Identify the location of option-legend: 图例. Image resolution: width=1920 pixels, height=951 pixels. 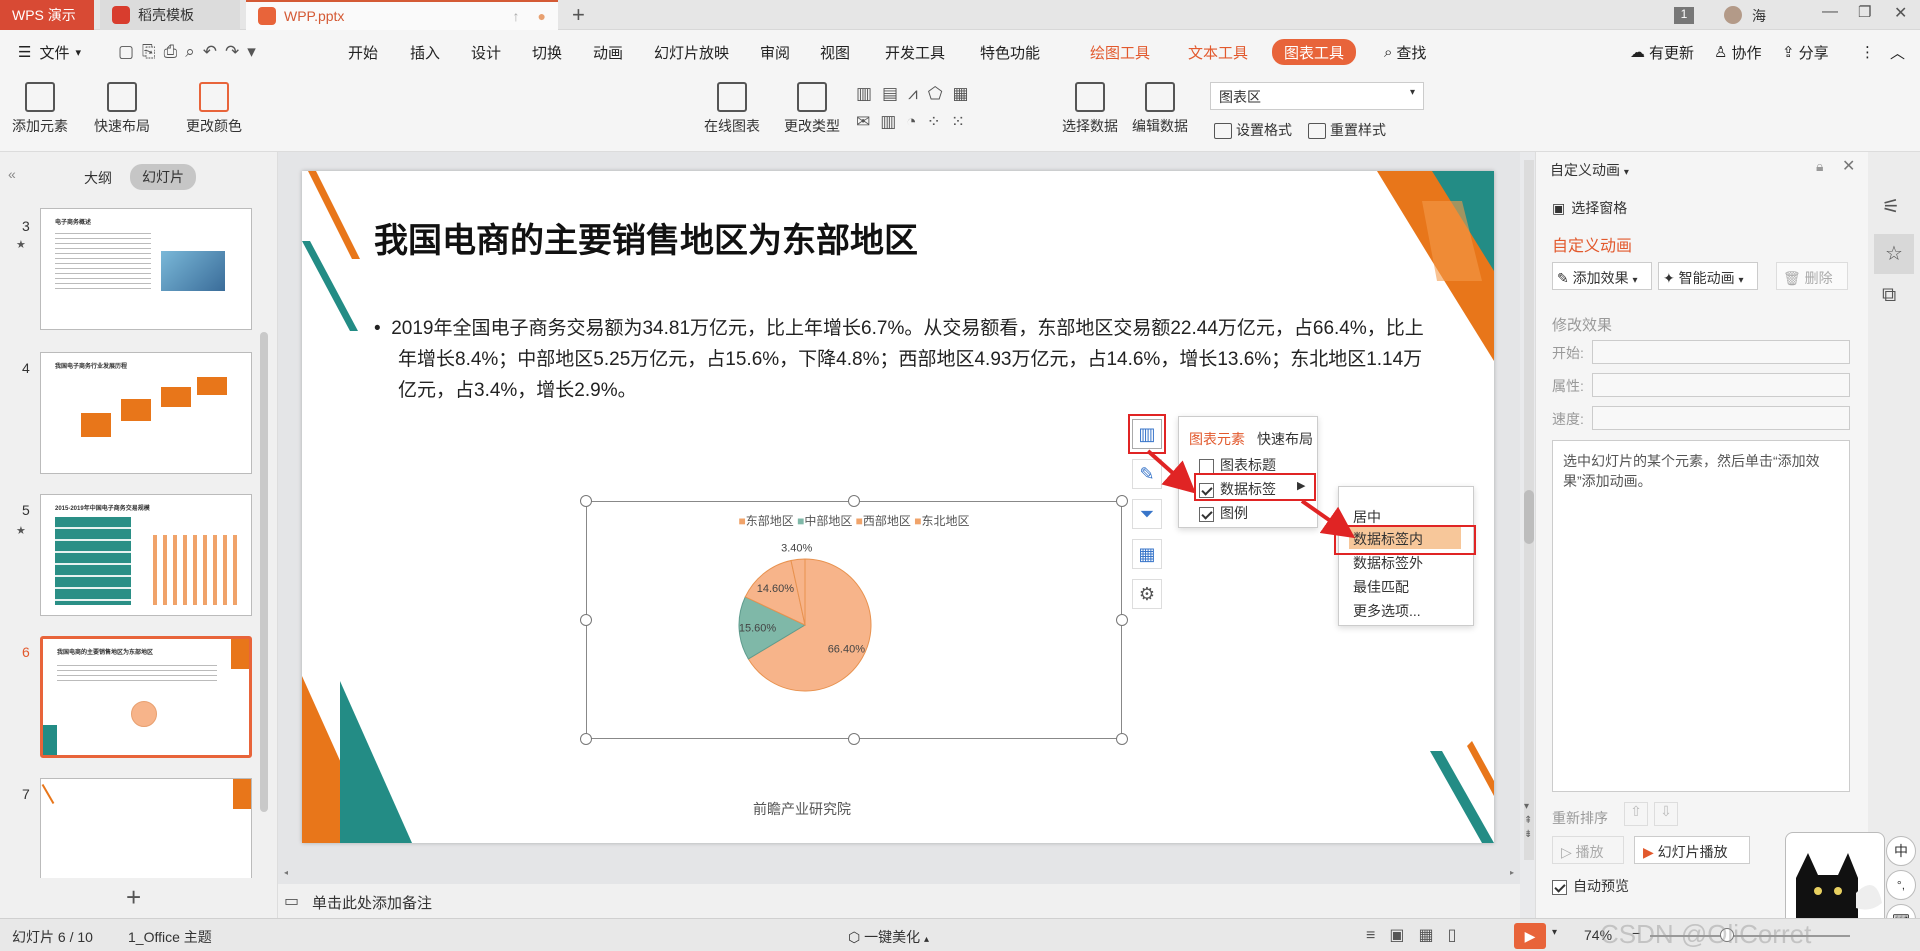
(1223, 513).